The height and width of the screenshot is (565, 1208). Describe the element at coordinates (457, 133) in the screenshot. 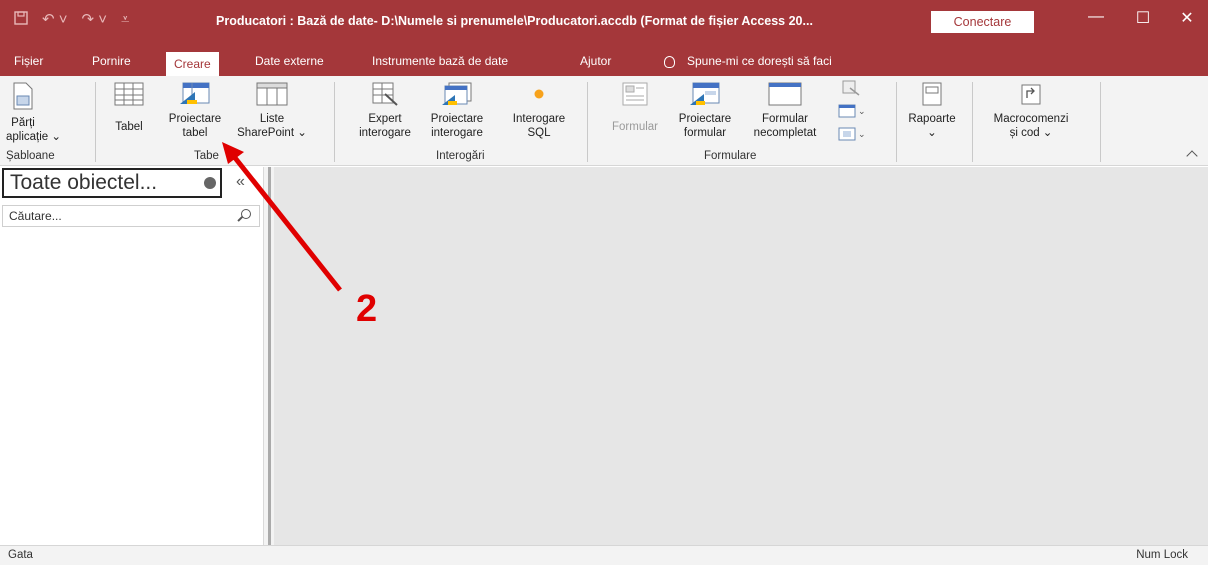

I see `query-design-label-2: interogare` at that location.